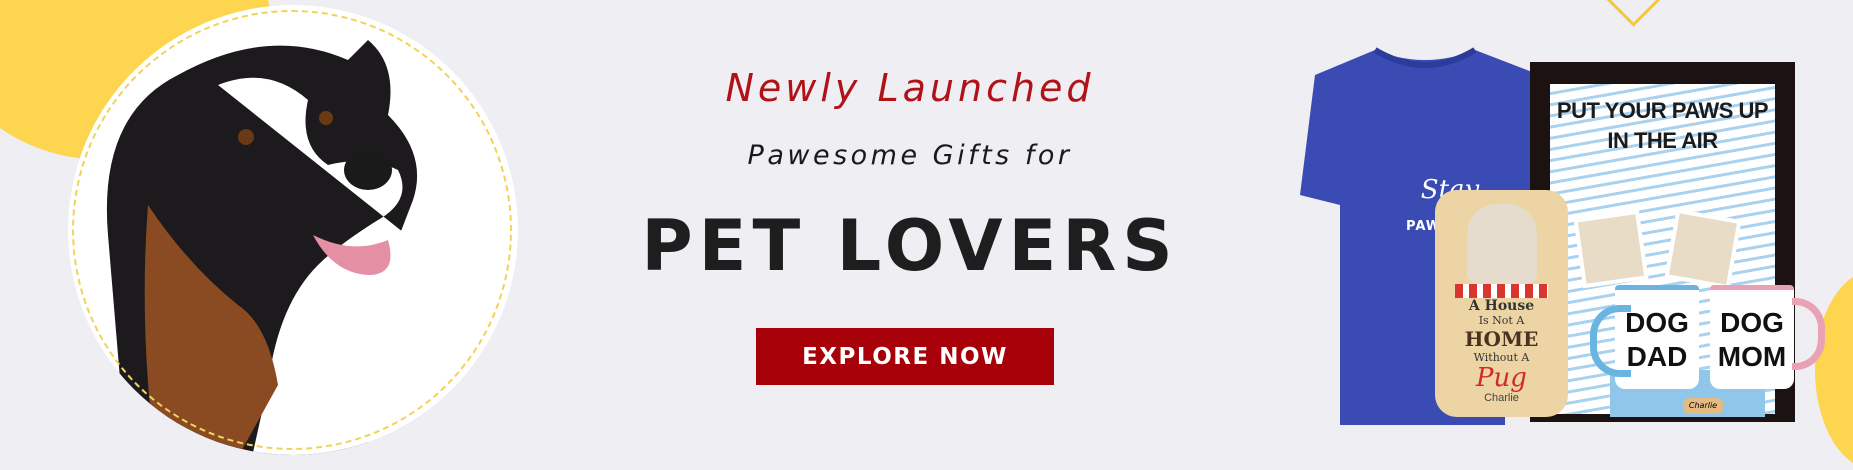  What do you see at coordinates (1662, 125) in the screenshot?
I see `frame-text: PUT YOUR PAWS UP IN THE AIR` at bounding box center [1662, 125].